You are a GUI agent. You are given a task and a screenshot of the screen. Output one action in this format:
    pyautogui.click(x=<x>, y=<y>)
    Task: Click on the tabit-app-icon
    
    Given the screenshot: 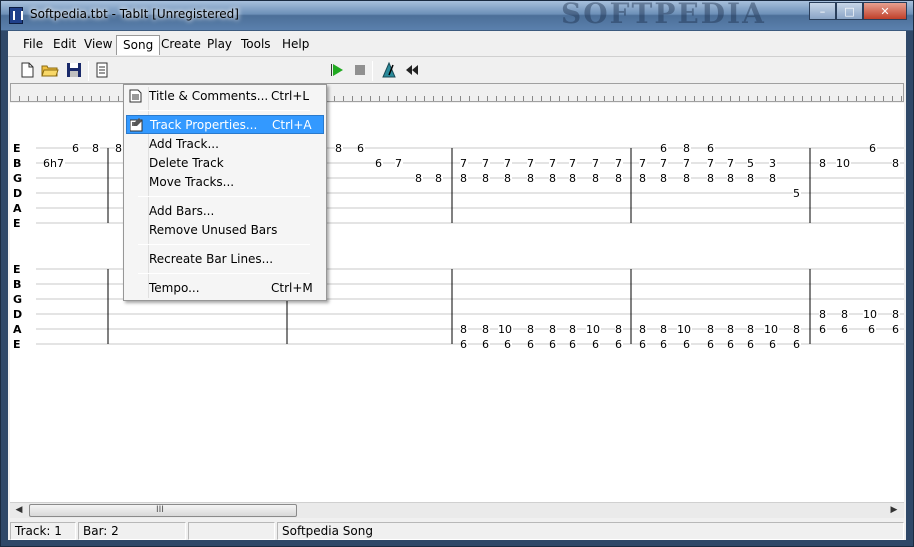 What is the action you would take?
    pyautogui.click(x=16, y=15)
    